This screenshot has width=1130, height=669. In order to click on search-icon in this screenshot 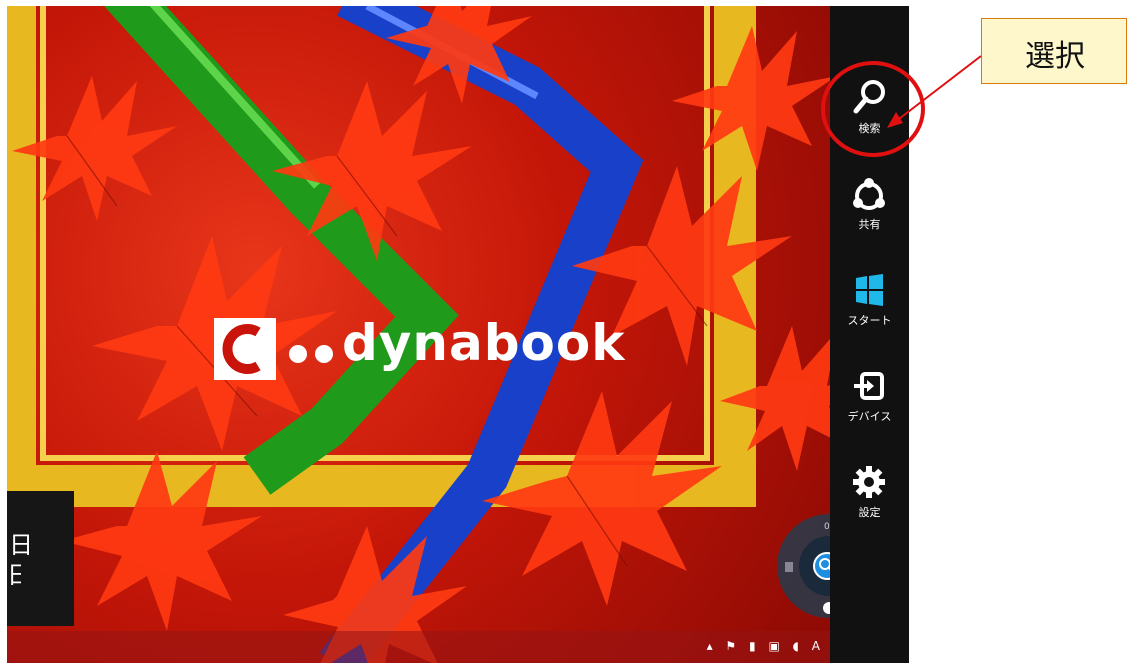, I will do `click(869, 97)`.